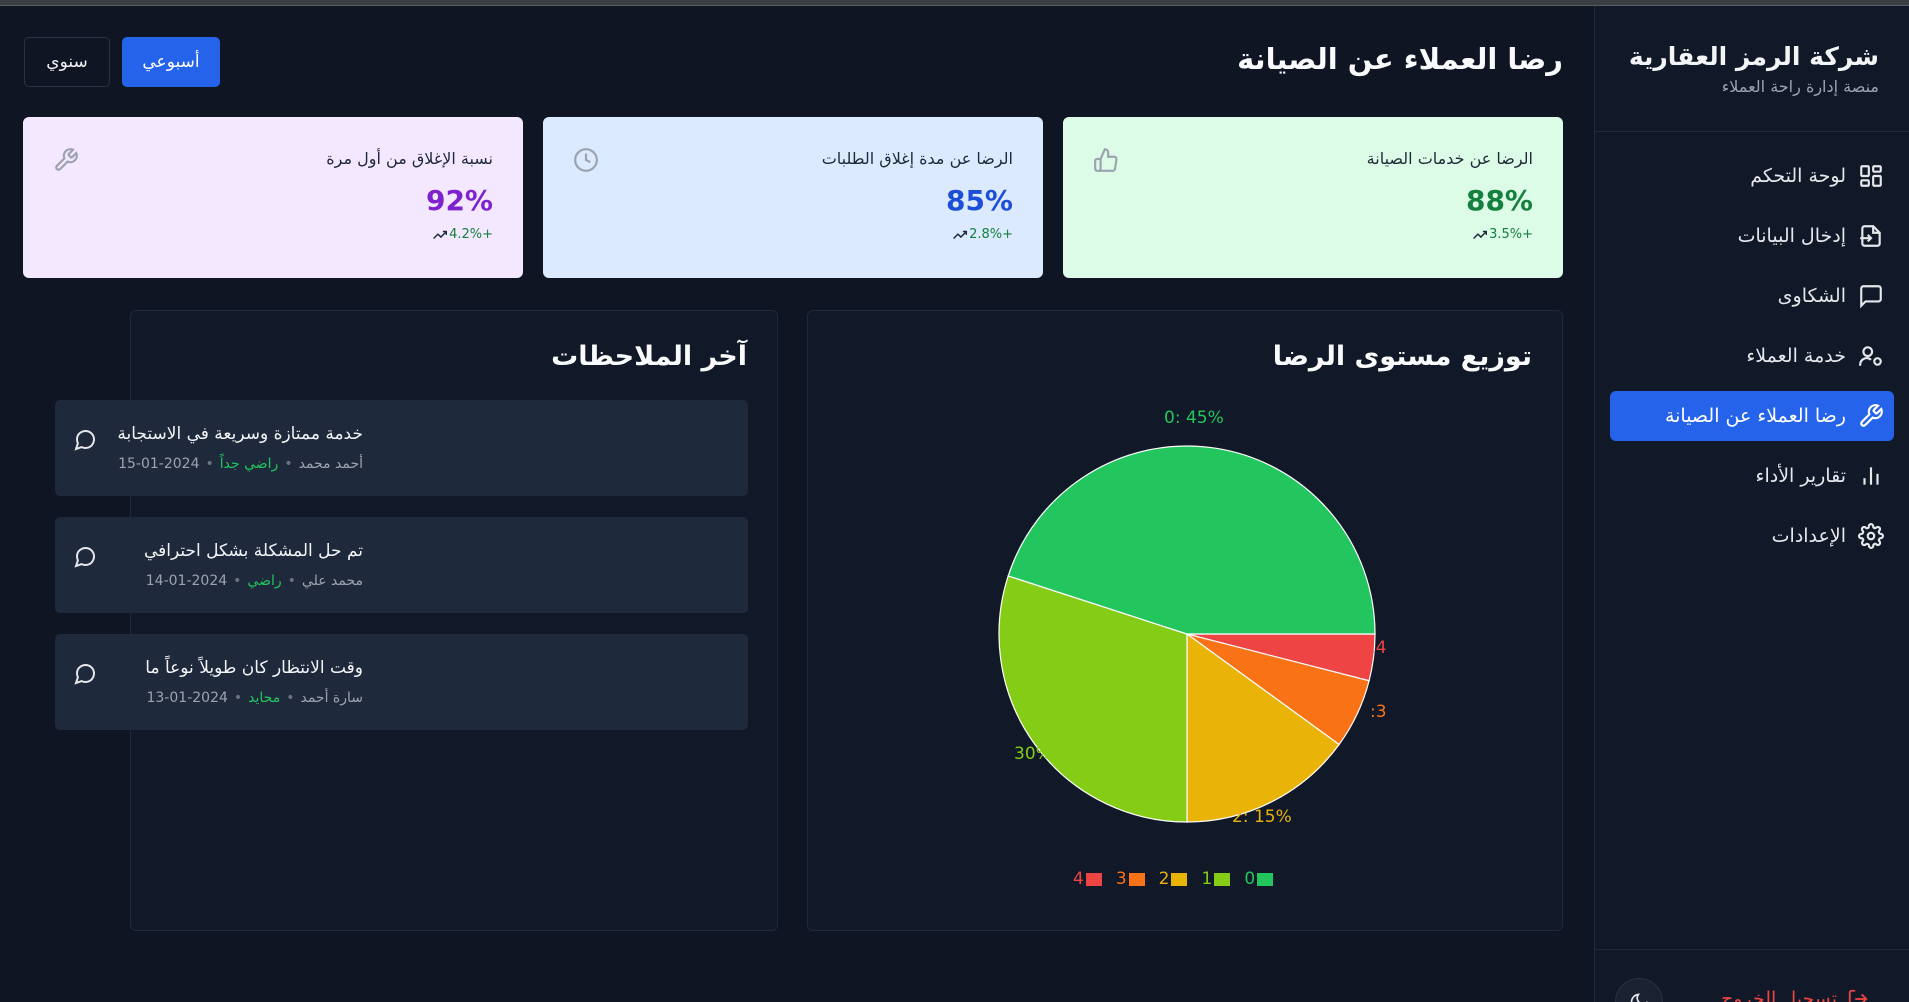  I want to click on chart-panel-title: توزيع مستوى الرضا, so click(1402, 356).